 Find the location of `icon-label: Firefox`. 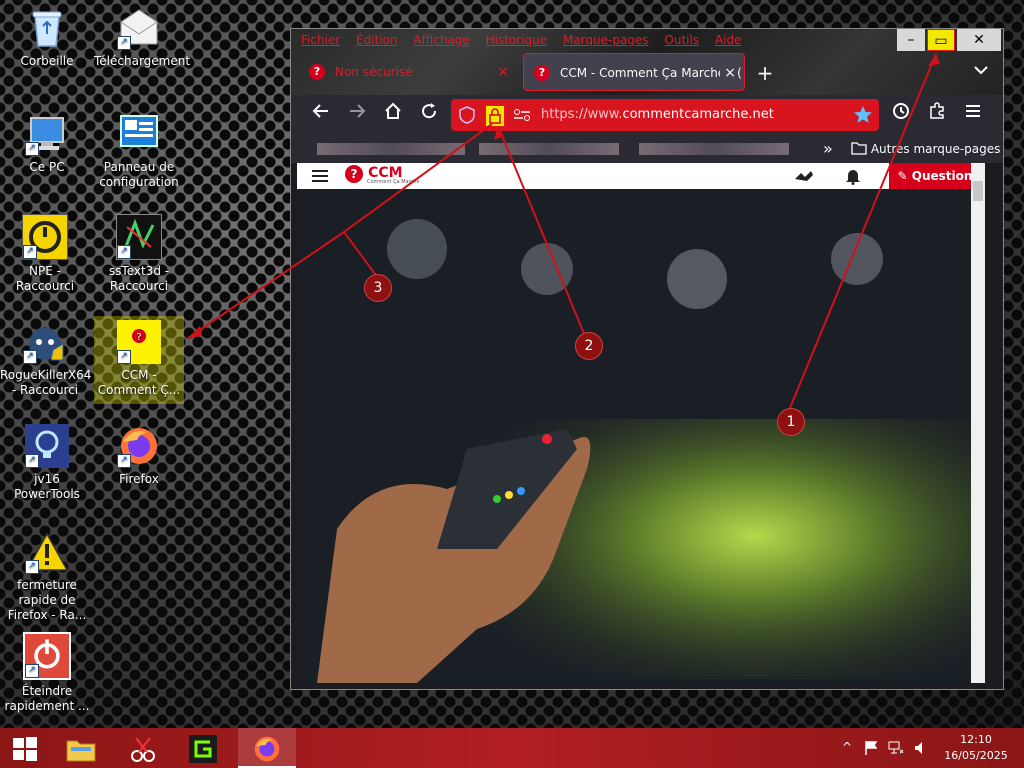

icon-label: Firefox is located at coordinates (139, 479).